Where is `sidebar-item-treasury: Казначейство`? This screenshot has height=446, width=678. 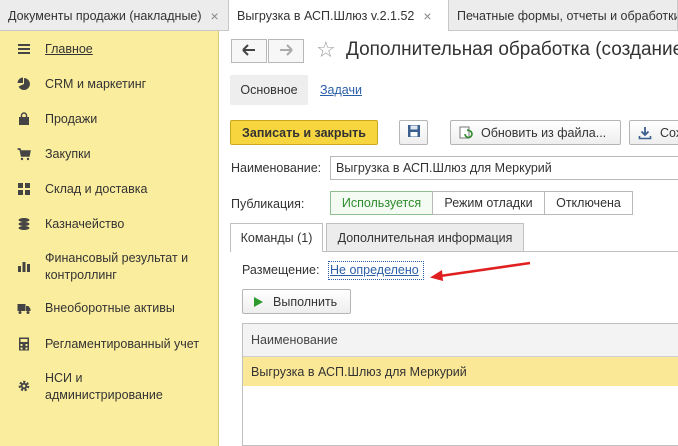 sidebar-item-treasury: Казначейство is located at coordinates (109, 224).